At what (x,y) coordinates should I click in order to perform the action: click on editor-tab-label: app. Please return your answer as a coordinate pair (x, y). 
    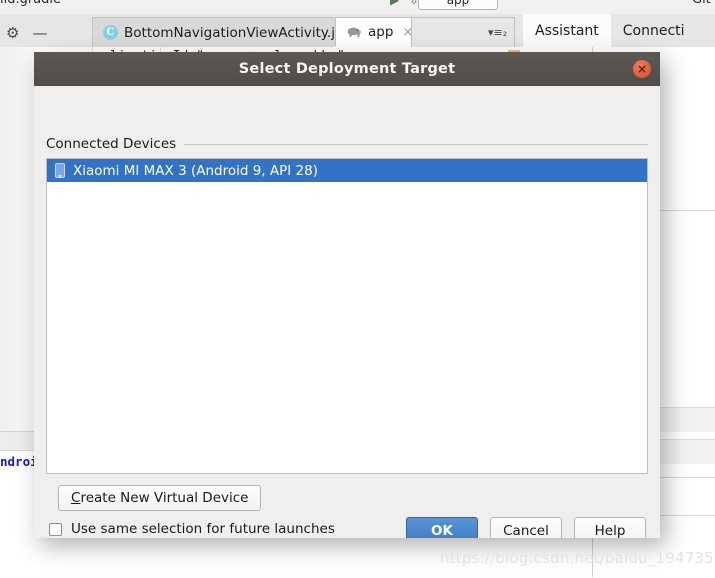
    Looking at the image, I should click on (381, 32).